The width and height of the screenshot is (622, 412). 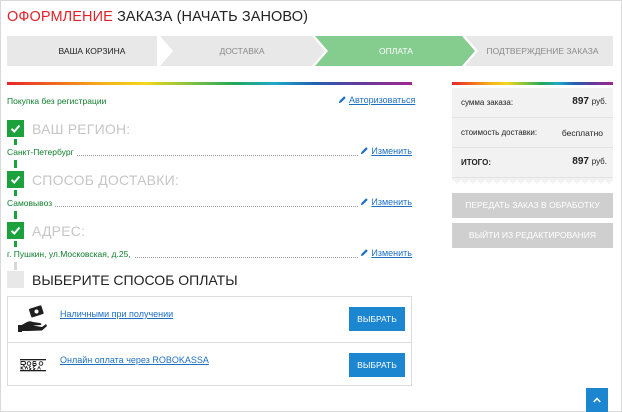 I want to click on total-label: ИТОГО:, so click(x=476, y=162).